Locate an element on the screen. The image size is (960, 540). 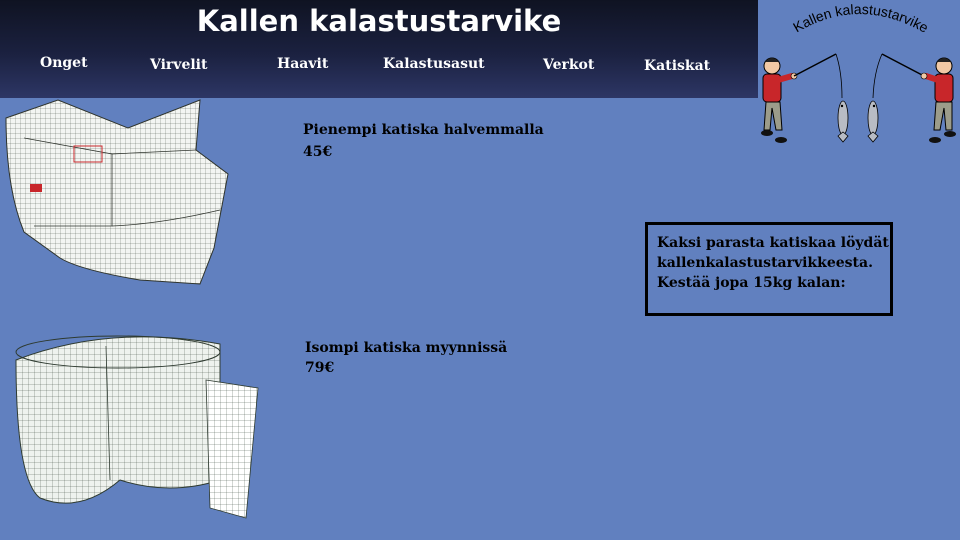
fishermen-logo-icon: Kallen kalastustarvike is located at coordinates (858, 72).